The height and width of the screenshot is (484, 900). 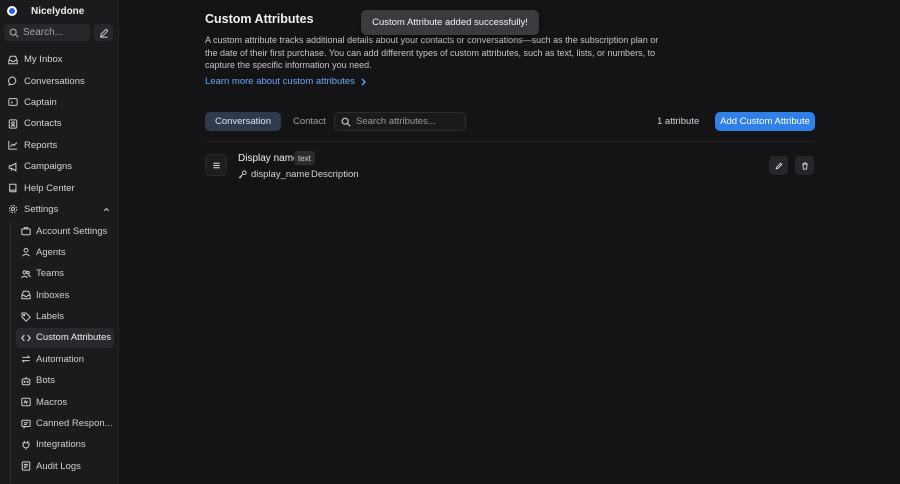 I want to click on sidebar-item-teams: Teams, so click(x=65, y=274).